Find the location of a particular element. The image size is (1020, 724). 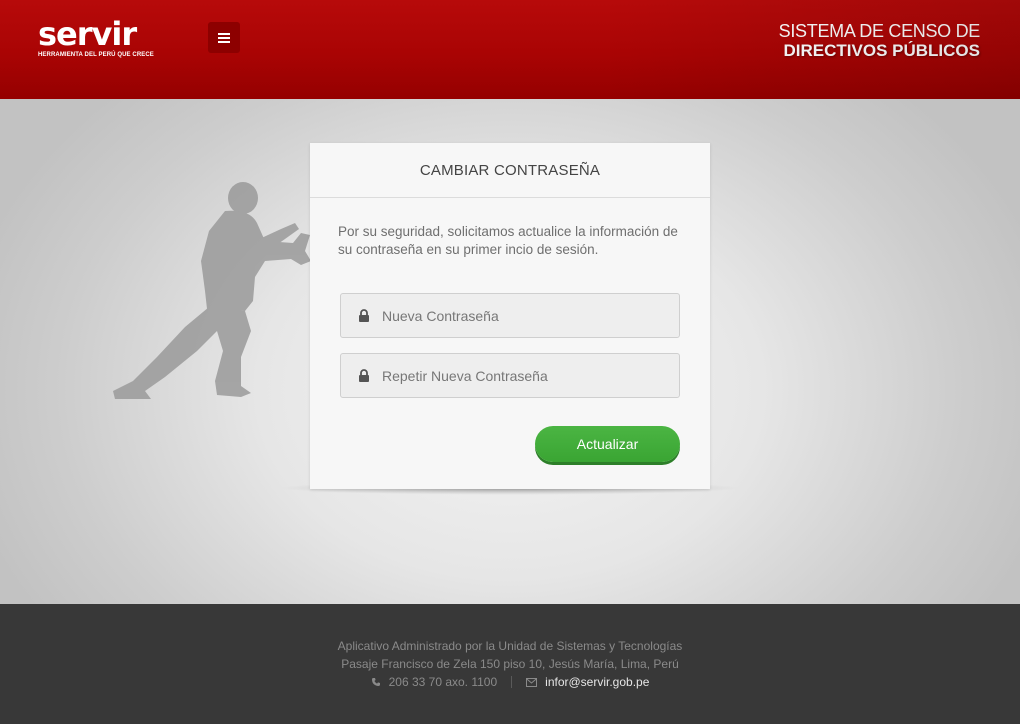

hamburger-icon is located at coordinates (224, 37).